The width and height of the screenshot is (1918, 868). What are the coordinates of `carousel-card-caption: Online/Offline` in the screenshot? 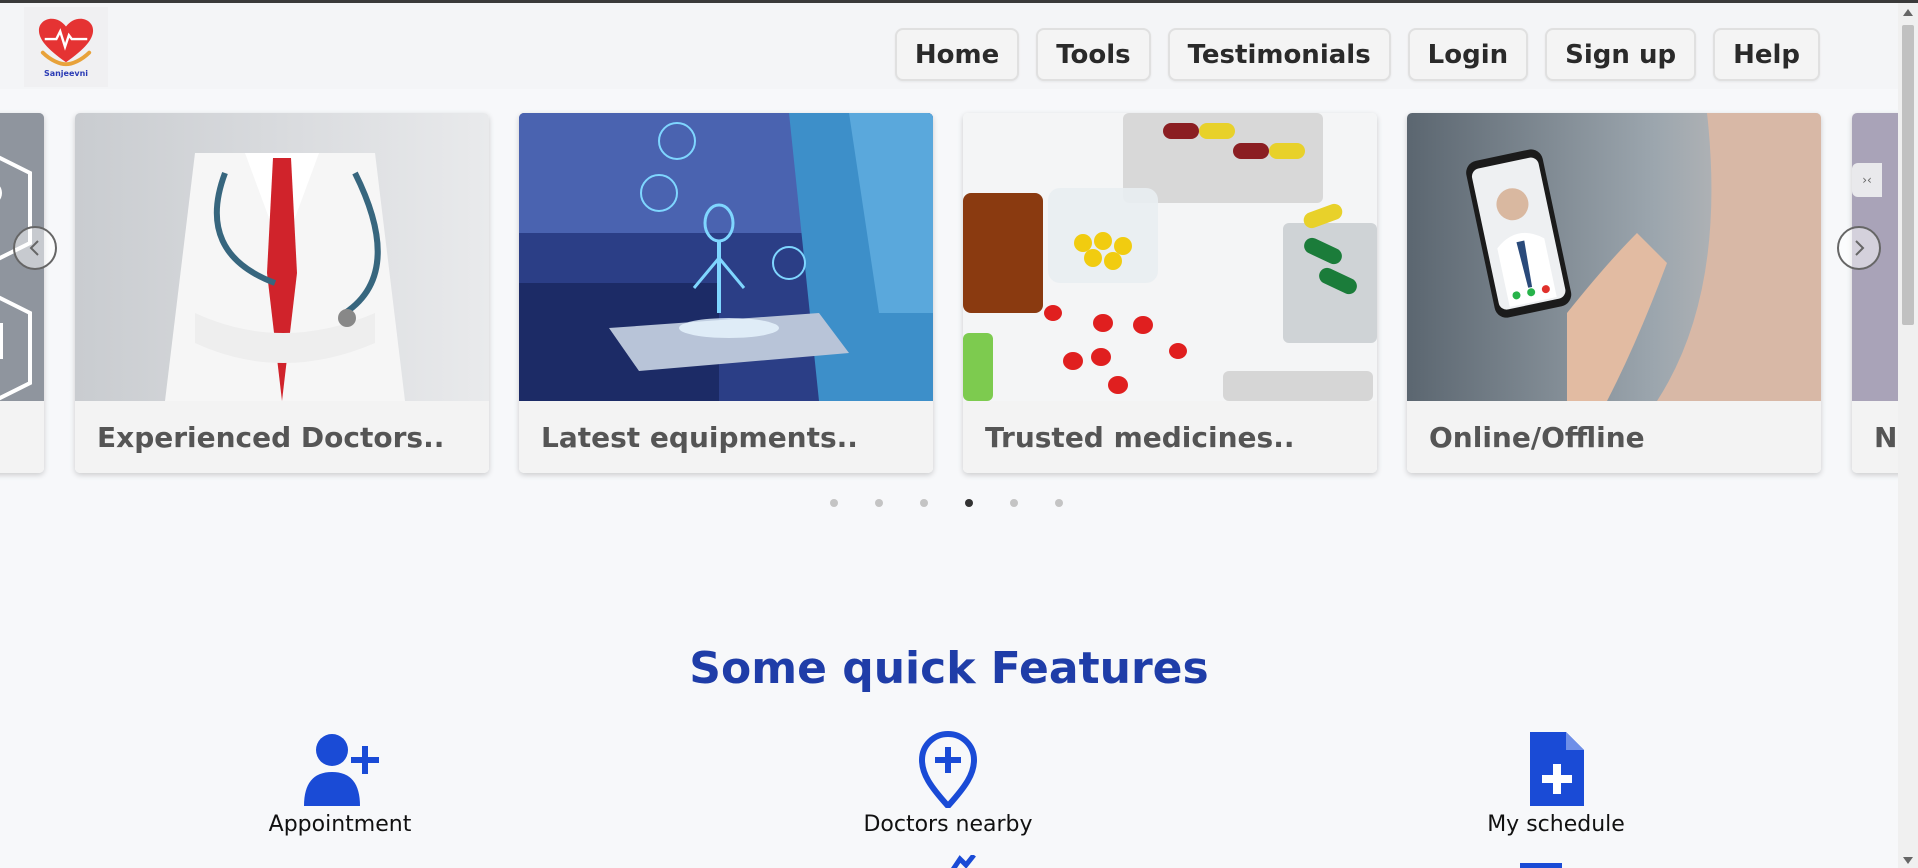 It's located at (1614, 437).